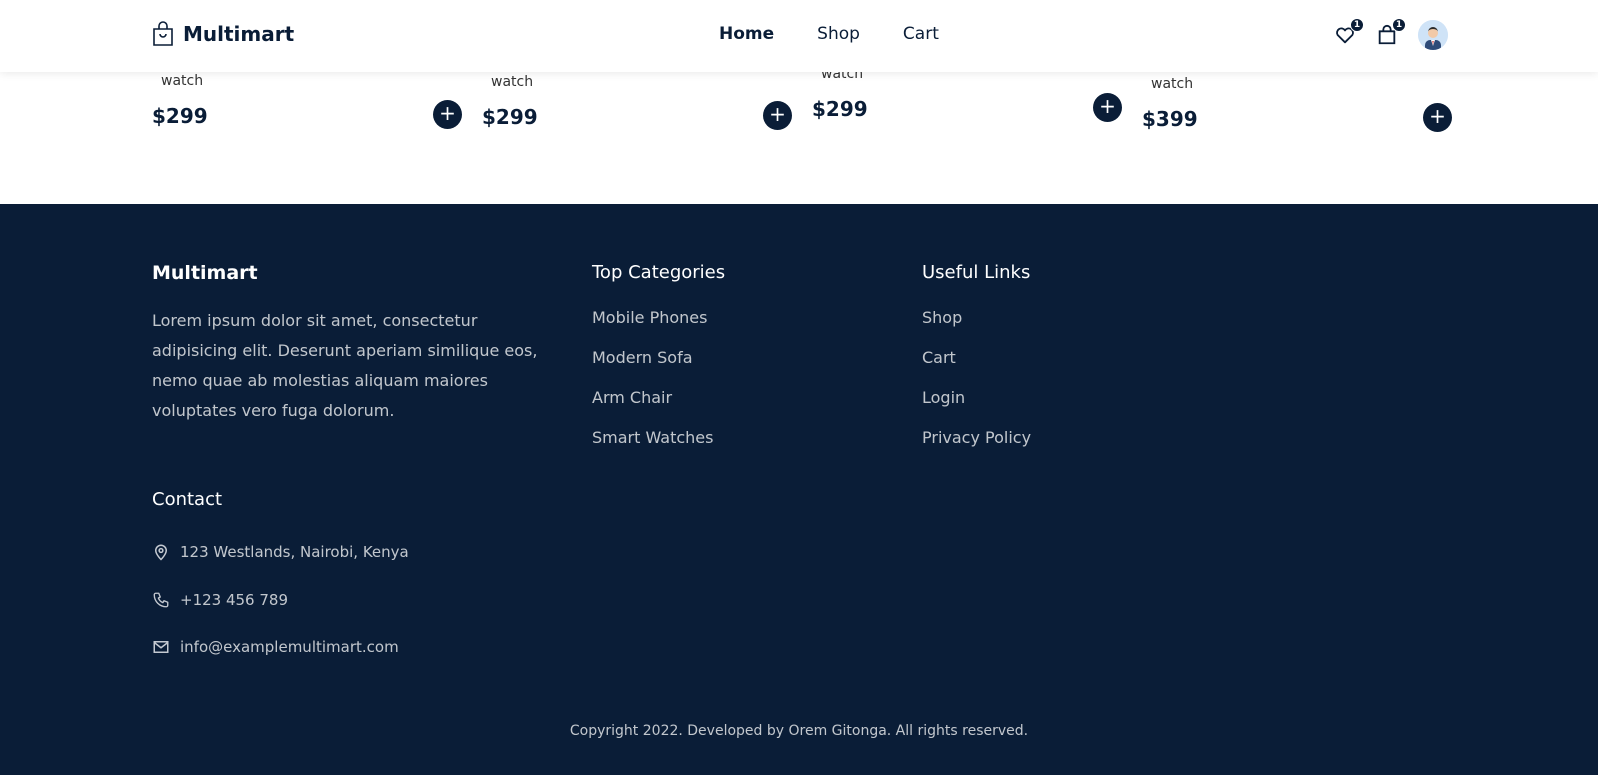  I want to click on cart-button: 1, so click(1391, 32).